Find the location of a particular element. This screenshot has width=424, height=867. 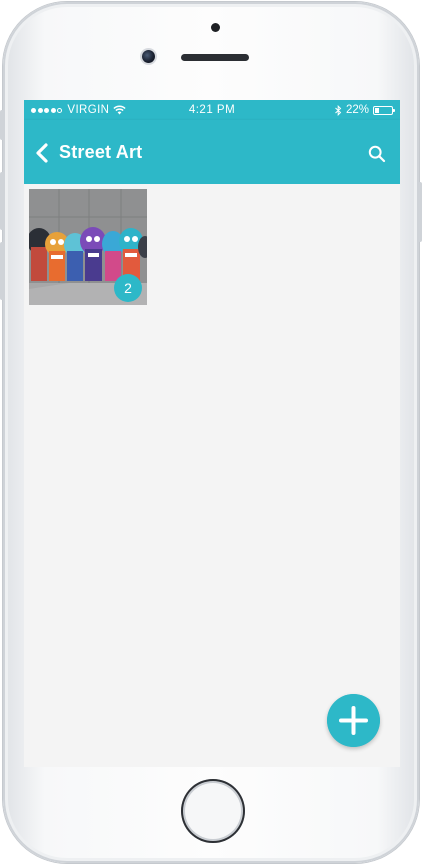

search-icon is located at coordinates (377, 154).